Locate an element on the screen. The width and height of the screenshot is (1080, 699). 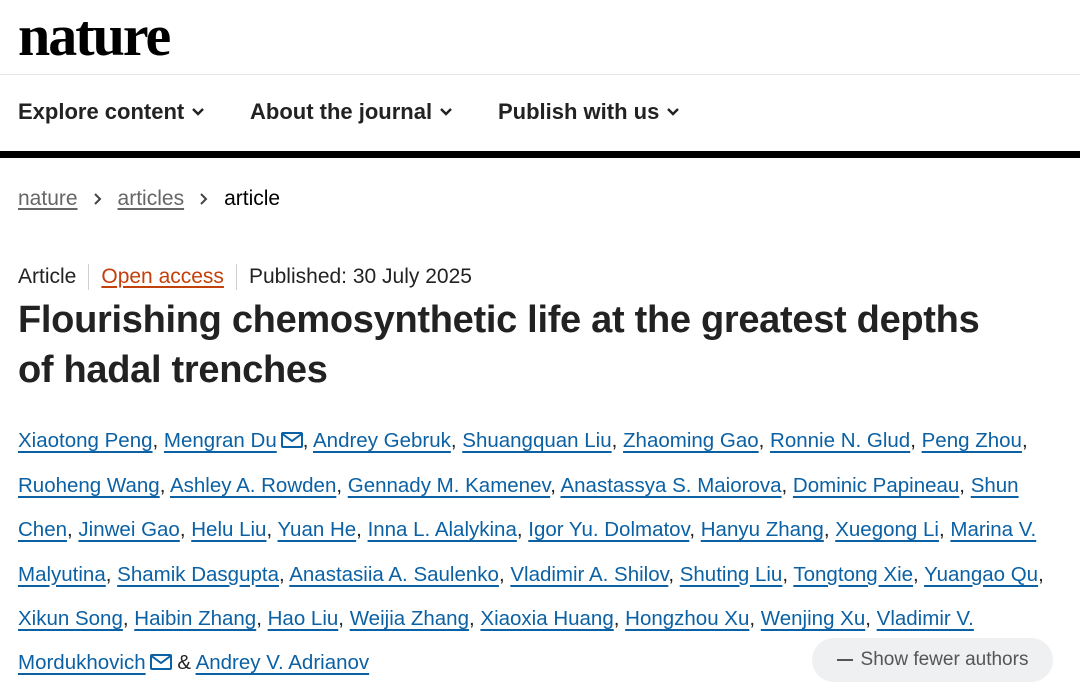
author-item: Hongzhou Xu is located at coordinates (687, 618).